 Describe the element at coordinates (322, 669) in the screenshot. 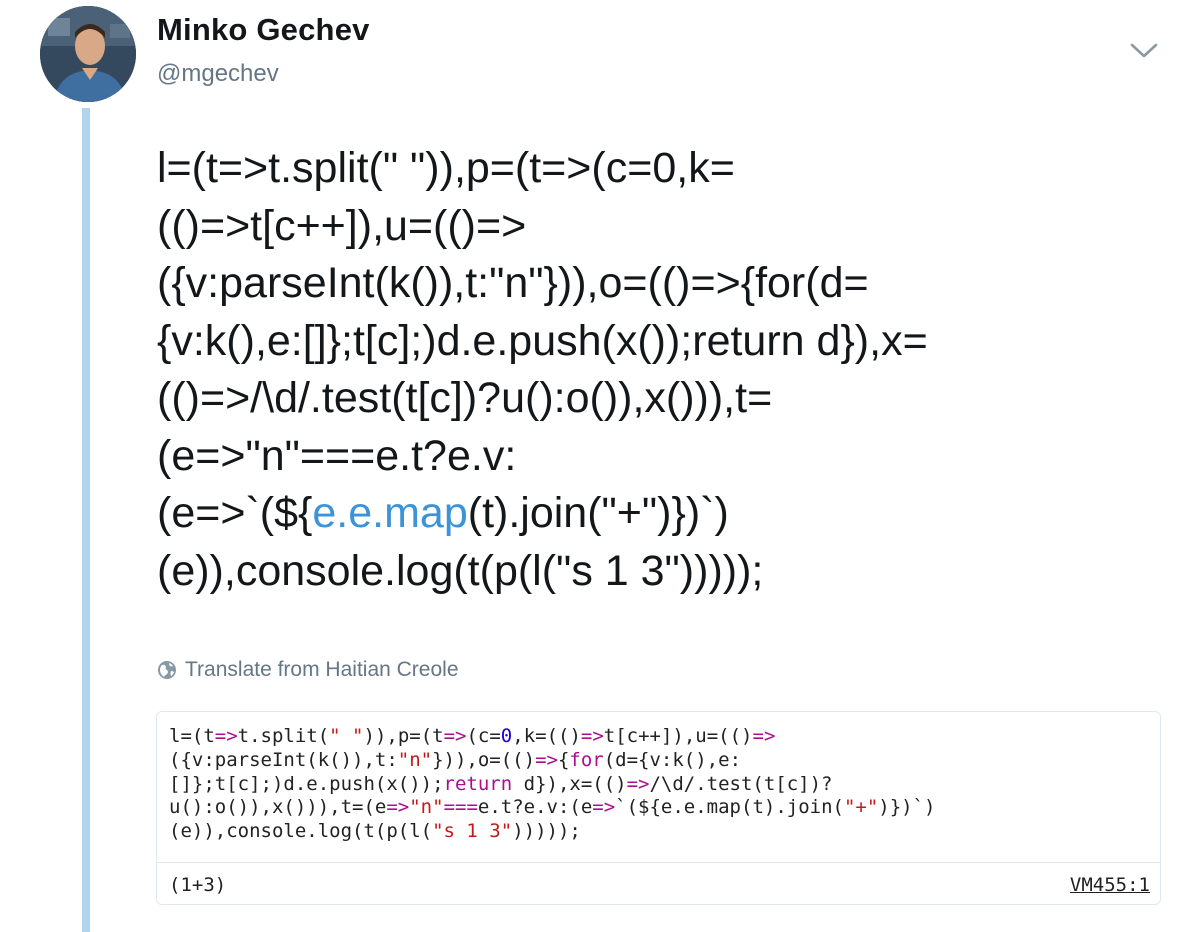

I see `translate-label: Translate from Haitian Creole` at that location.